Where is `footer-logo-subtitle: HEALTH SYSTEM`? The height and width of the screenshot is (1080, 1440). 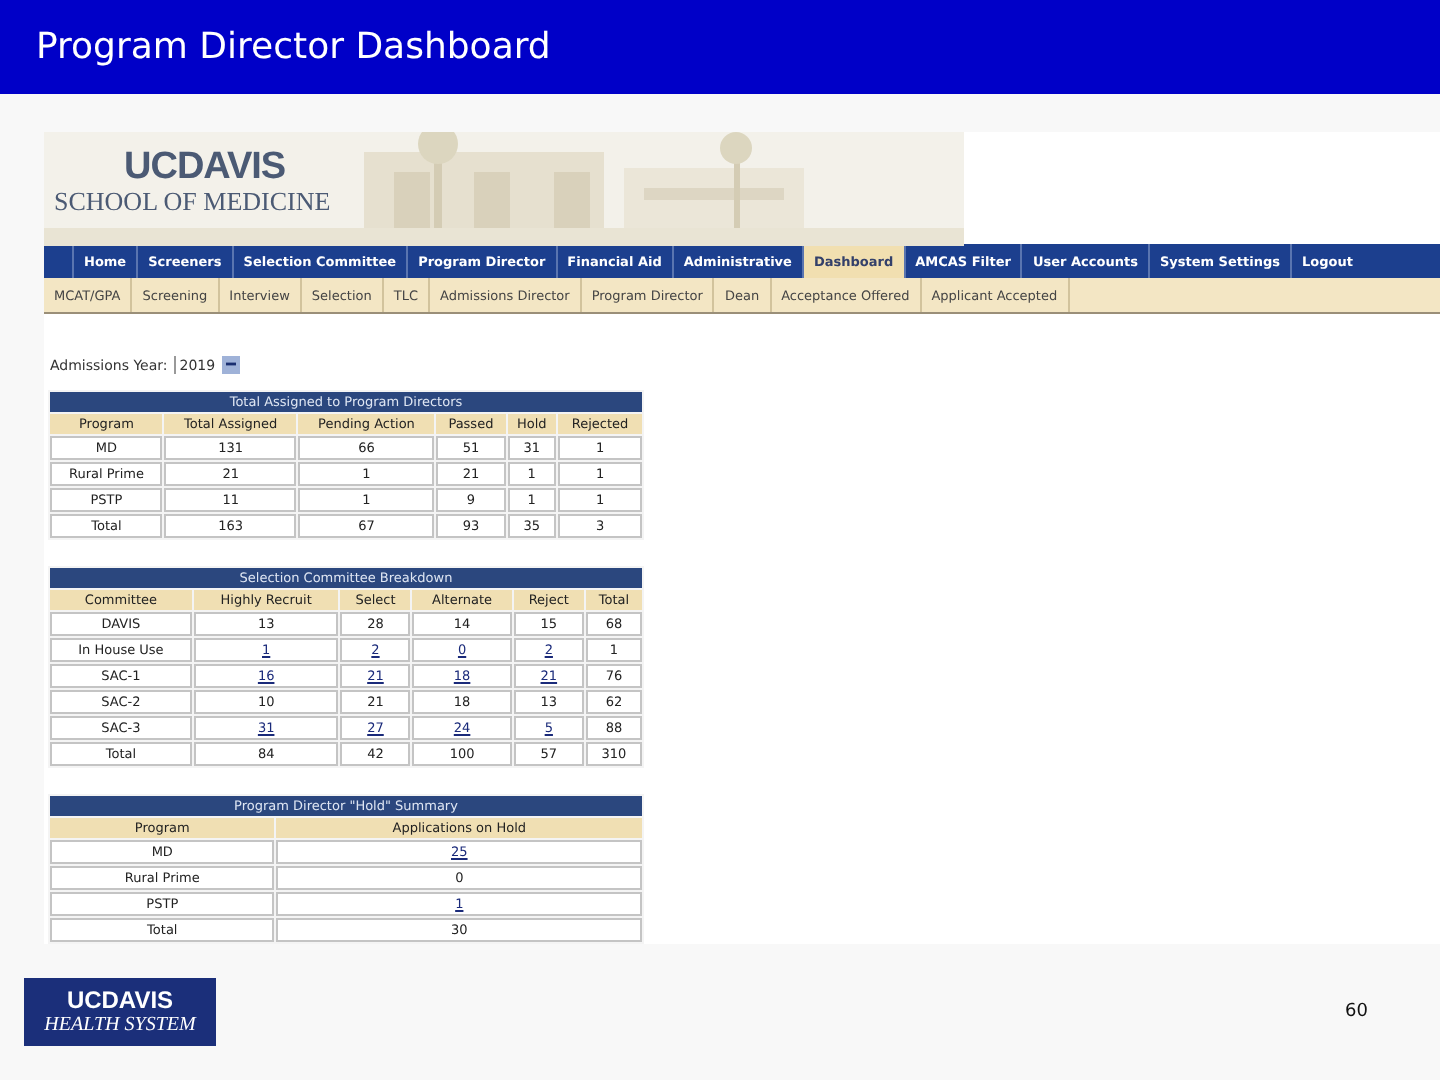 footer-logo-subtitle: HEALTH SYSTEM is located at coordinates (120, 1025).